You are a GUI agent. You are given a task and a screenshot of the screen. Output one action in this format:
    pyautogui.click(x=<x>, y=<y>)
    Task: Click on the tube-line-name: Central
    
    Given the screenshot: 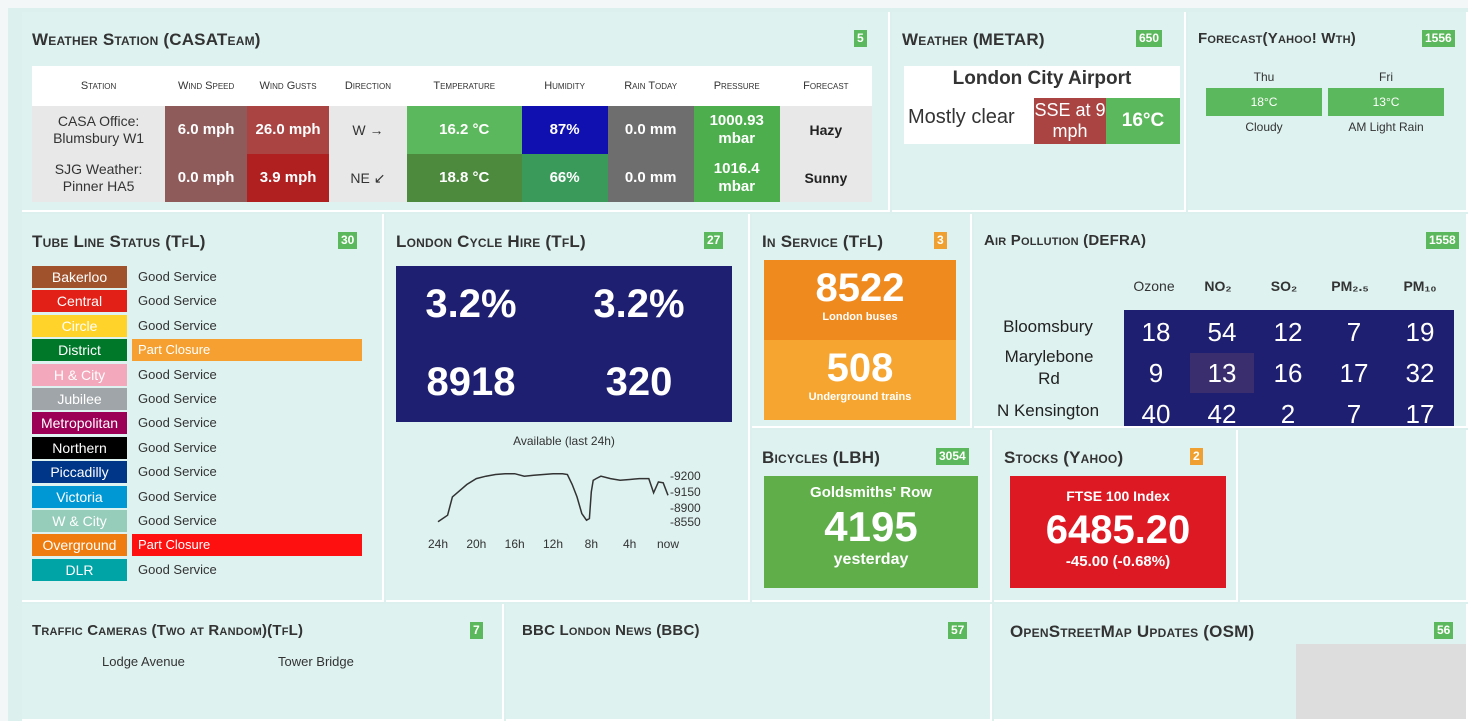 What is the action you would take?
    pyautogui.click(x=79, y=301)
    